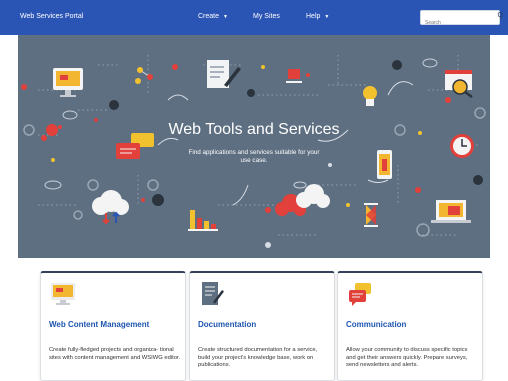 Image resolution: width=508 pixels, height=381 pixels. I want to click on nav-help: Help ▼, so click(317, 16).